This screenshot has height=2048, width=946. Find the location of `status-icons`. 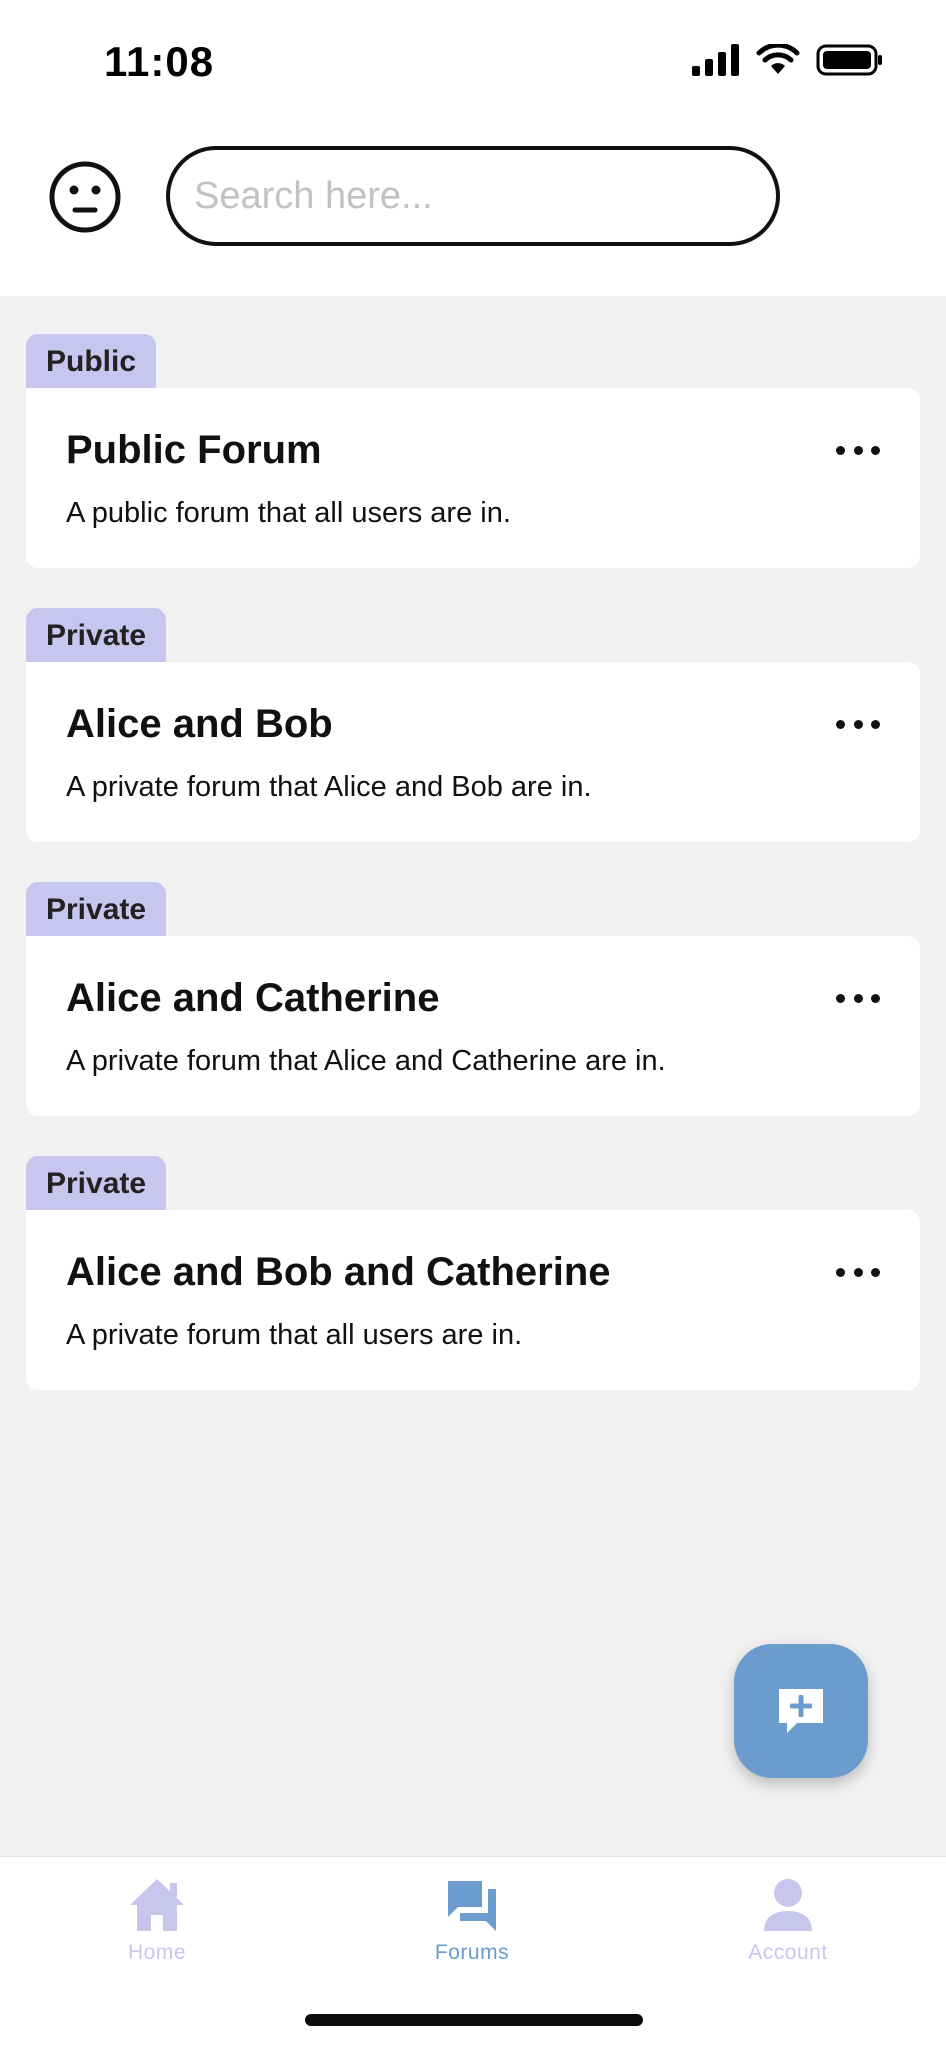

status-icons is located at coordinates (788, 60).